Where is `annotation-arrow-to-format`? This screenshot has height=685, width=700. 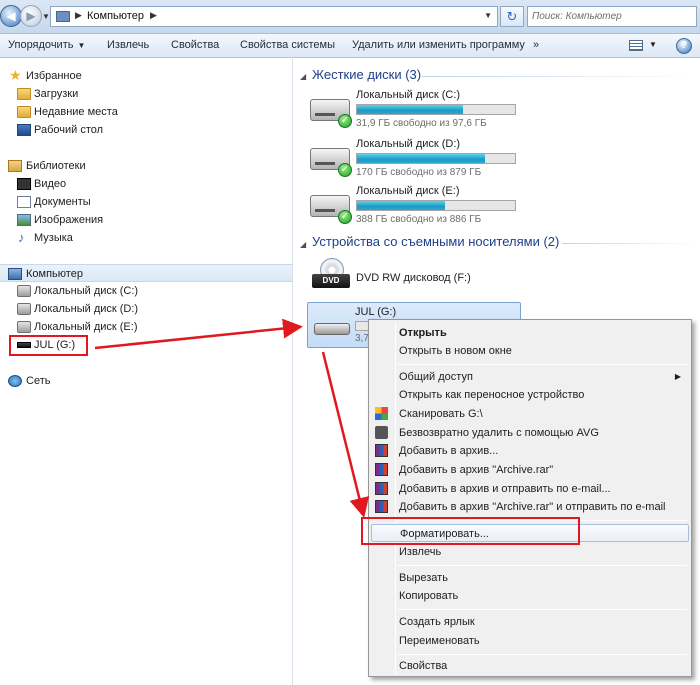
annotation-arrow-to-format is located at coordinates (345, 434).